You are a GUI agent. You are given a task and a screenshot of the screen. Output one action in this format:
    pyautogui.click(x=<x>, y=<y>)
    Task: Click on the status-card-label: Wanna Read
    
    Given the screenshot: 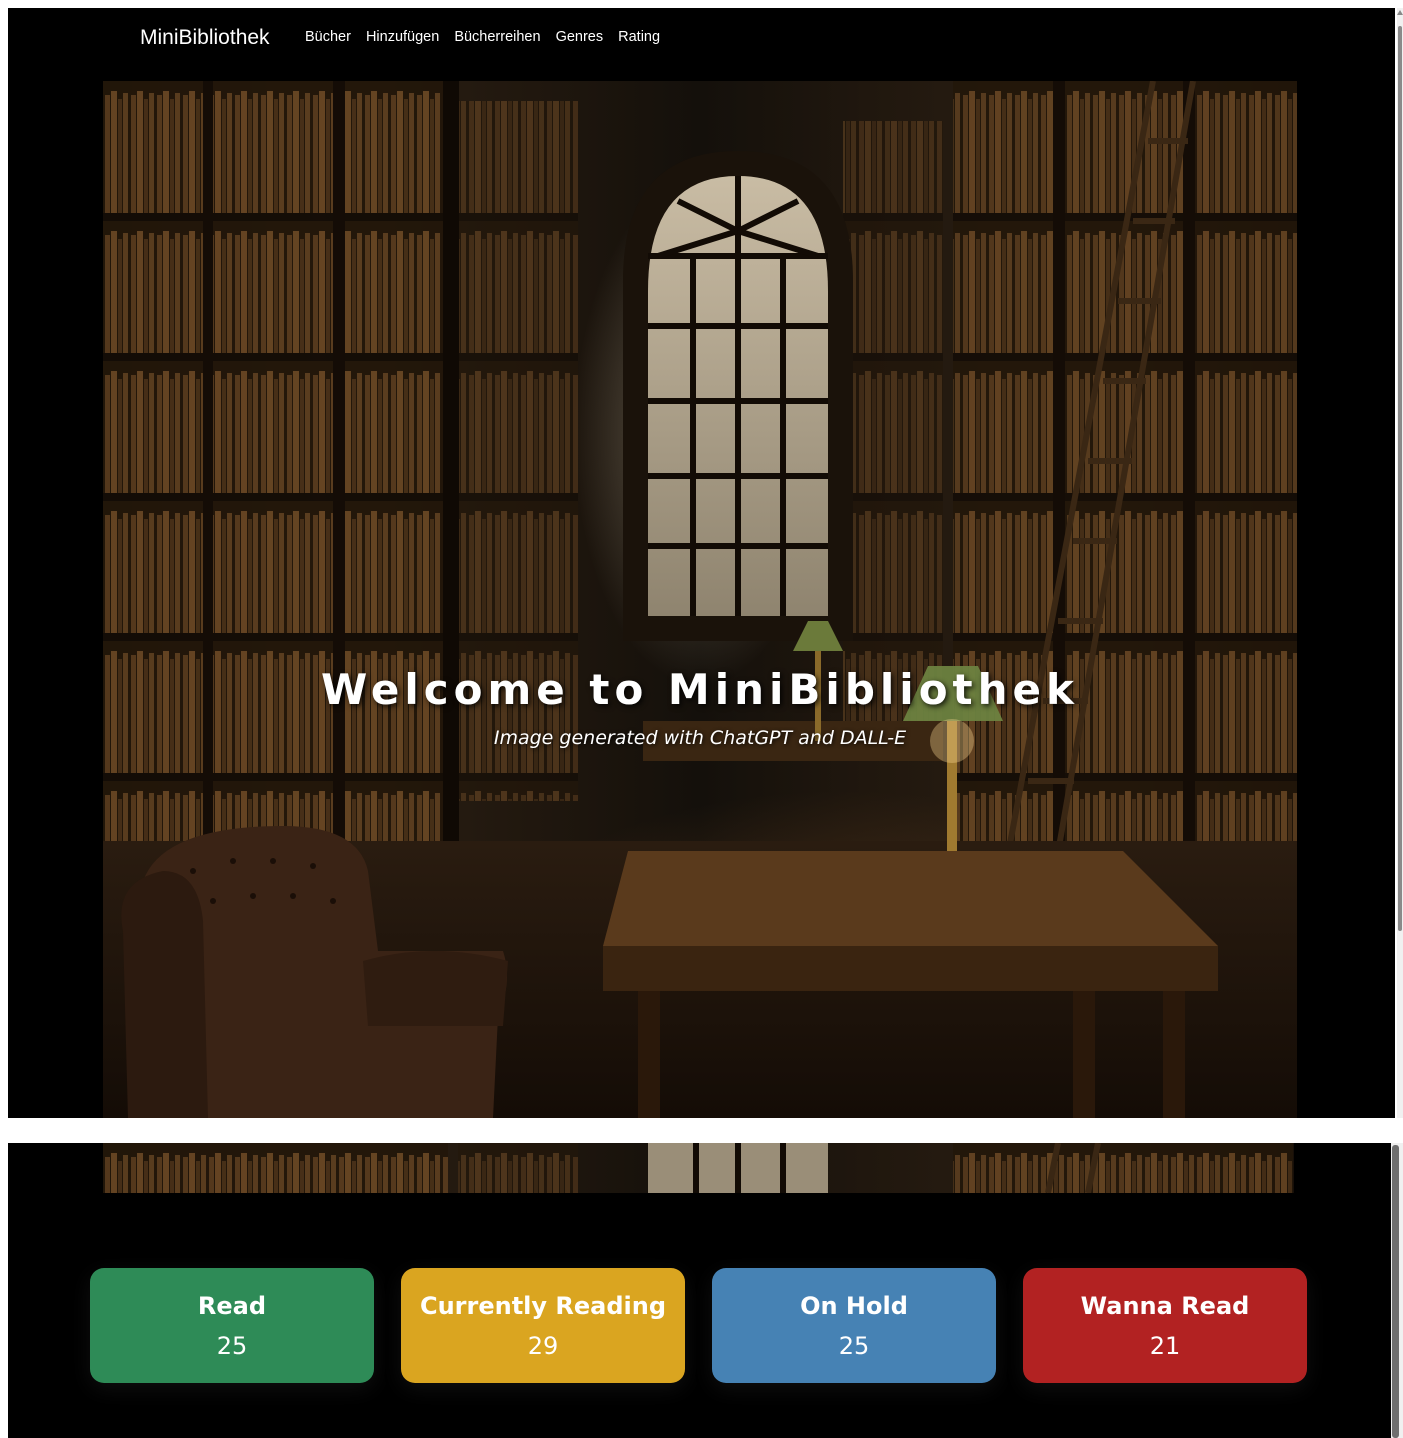 What is the action you would take?
    pyautogui.click(x=1165, y=1305)
    